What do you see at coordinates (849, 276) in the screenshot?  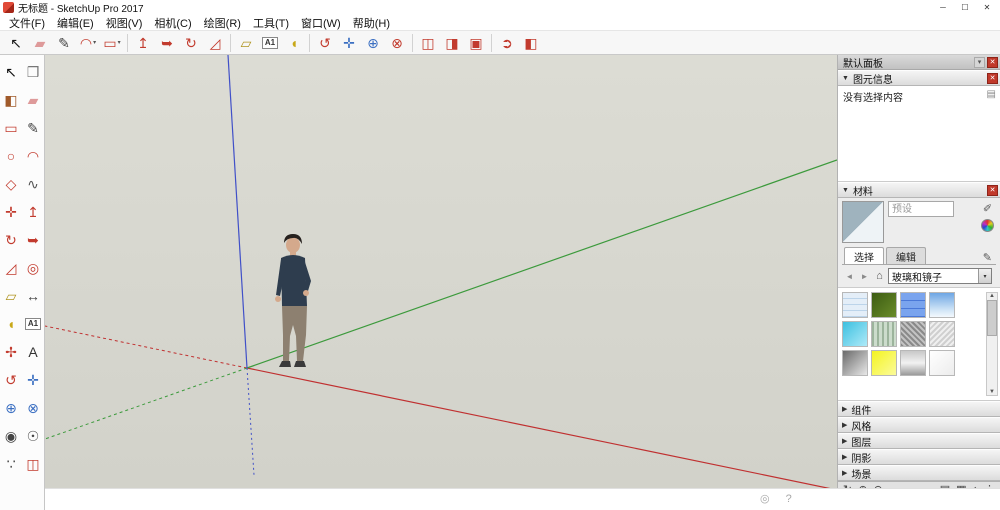 I see `back-icon: ◄` at bounding box center [849, 276].